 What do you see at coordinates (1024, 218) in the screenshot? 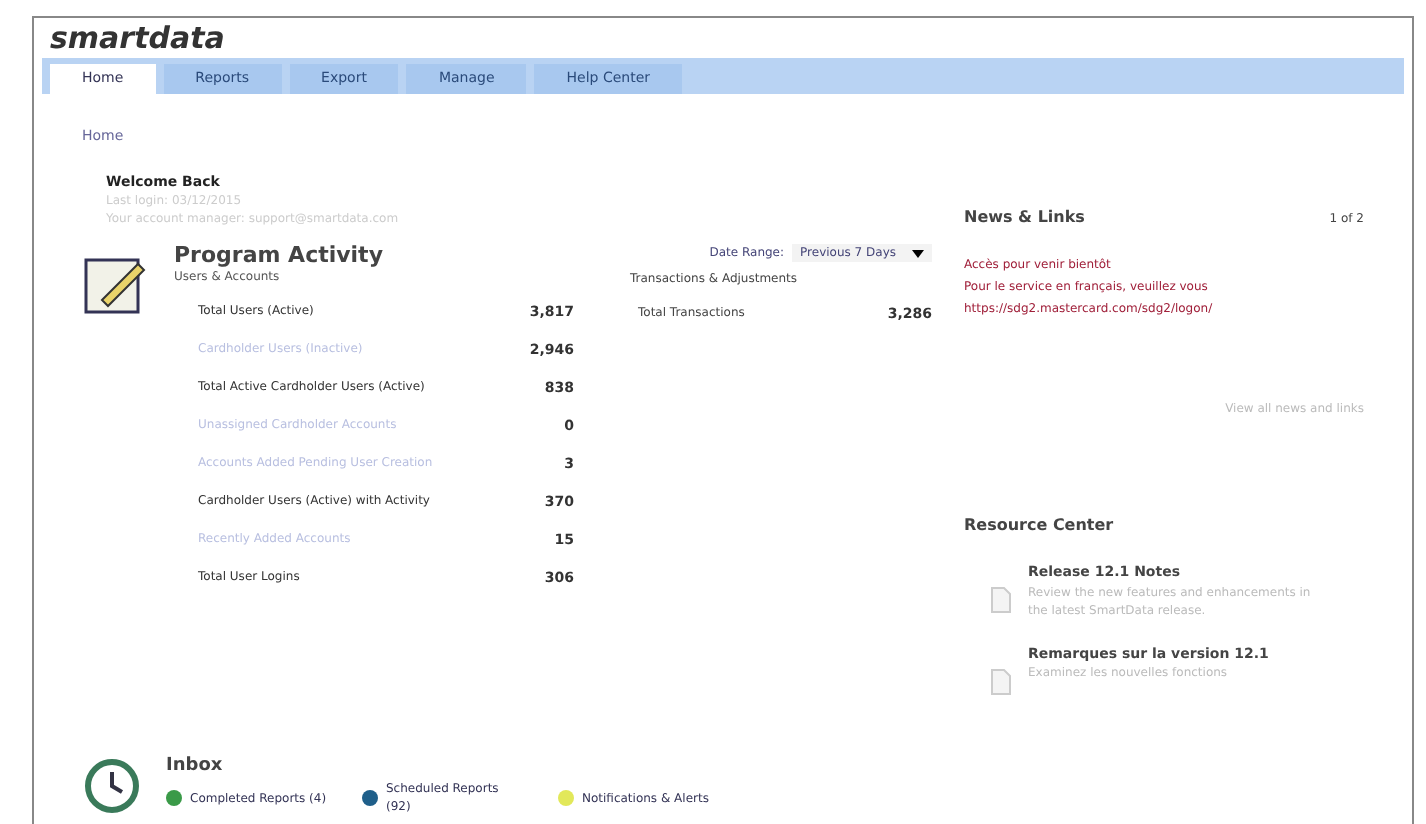
I see `section-title: News & Links` at bounding box center [1024, 218].